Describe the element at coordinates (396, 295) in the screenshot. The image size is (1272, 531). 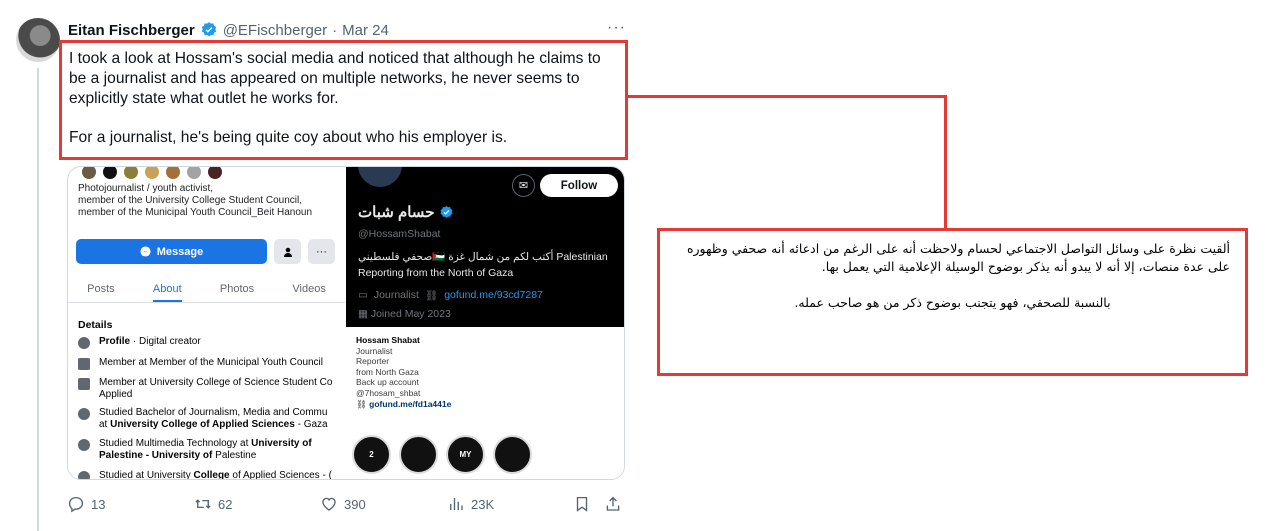
I see `x-profile-category: Journalist` at that location.